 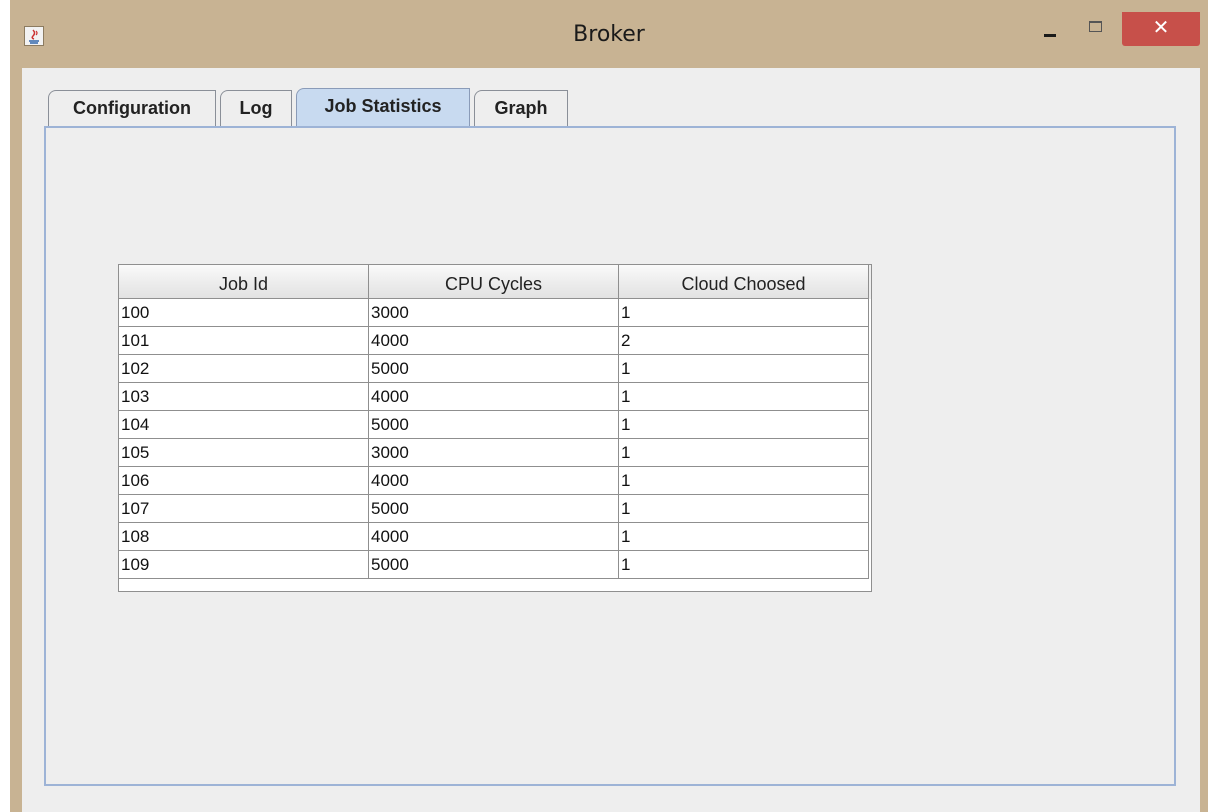 I want to click on table-row: 106 4000 1, so click(x=495, y=481).